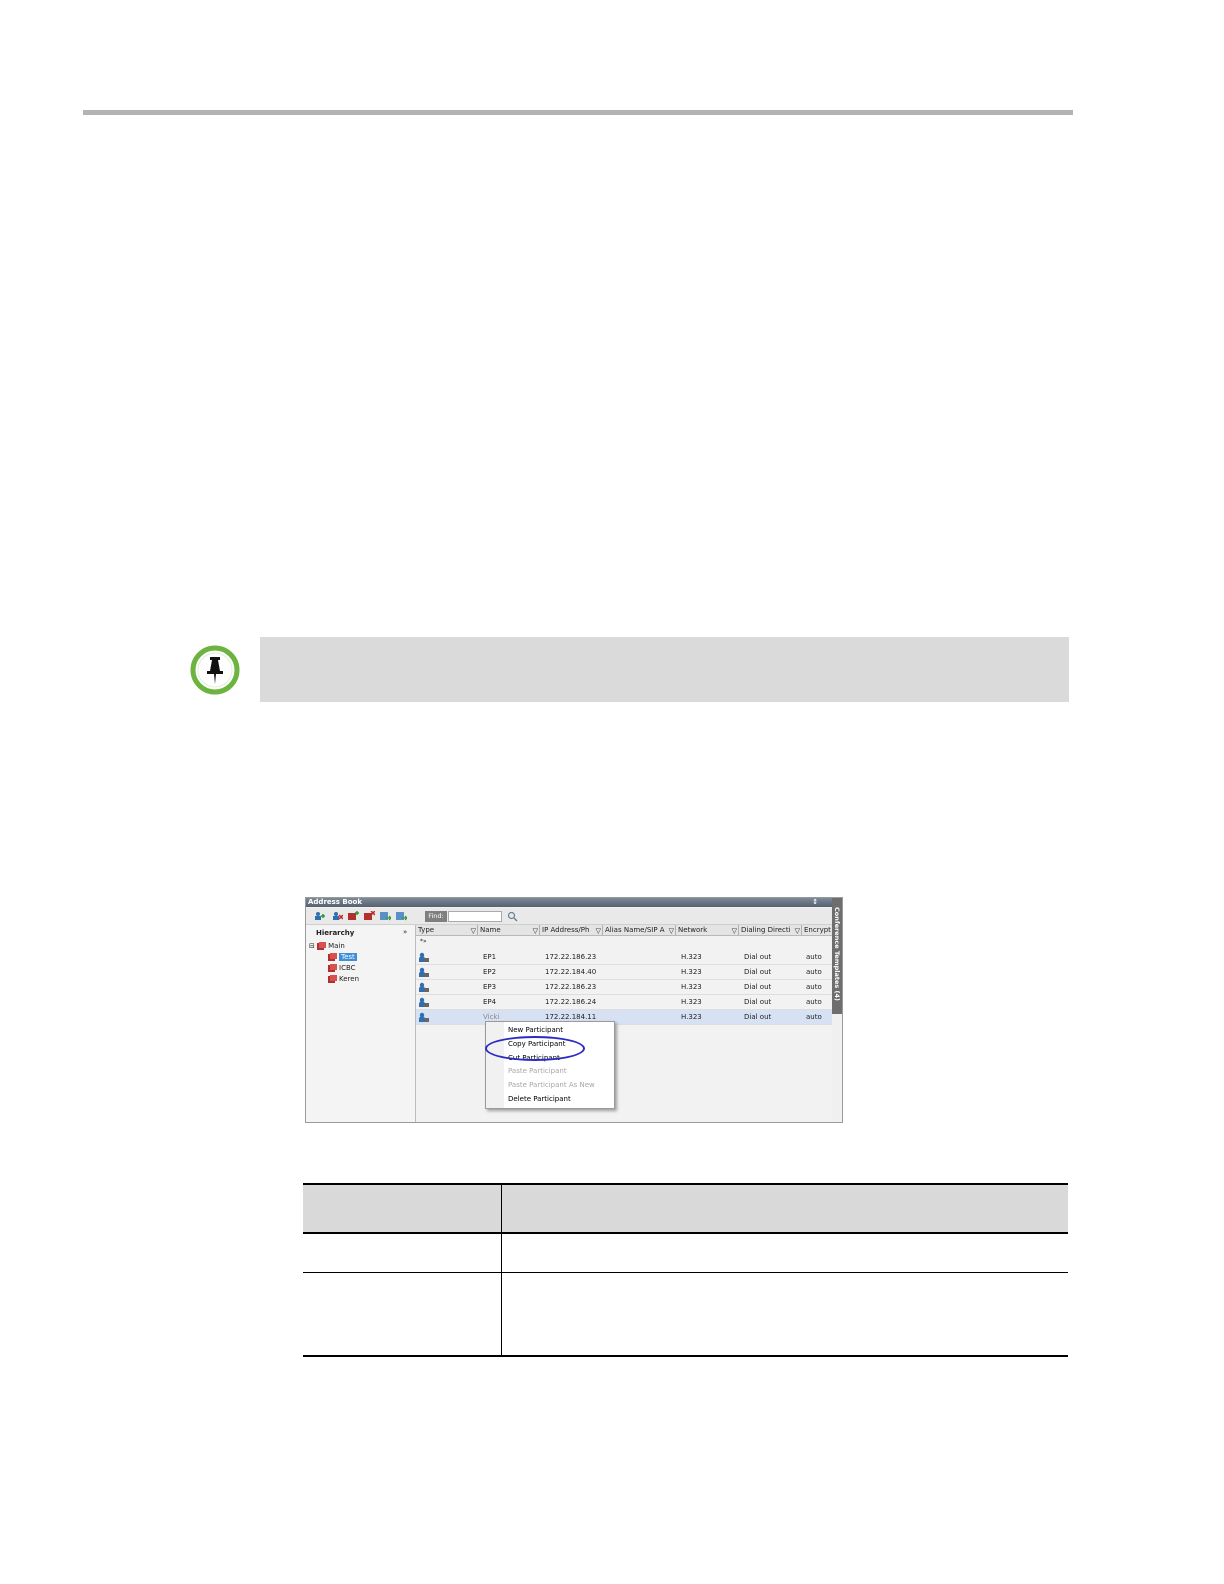 The width and height of the screenshot is (1224, 1584). I want to click on address-book-title: Address Book, so click(335, 902).